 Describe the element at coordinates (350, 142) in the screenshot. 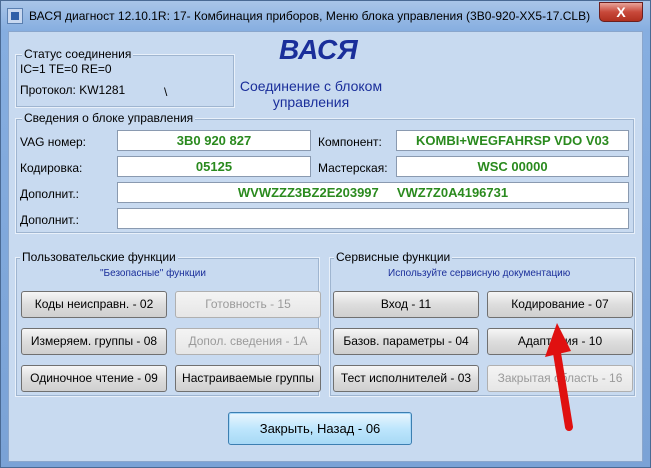

I see `component-label: Компонент:` at that location.